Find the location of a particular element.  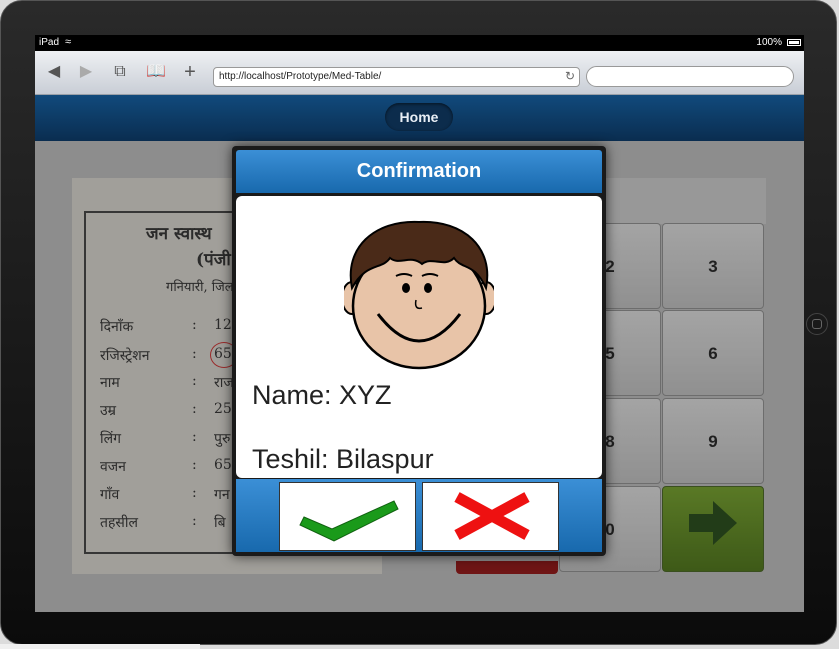

wifi-icon: ≈ is located at coordinates (68, 42).